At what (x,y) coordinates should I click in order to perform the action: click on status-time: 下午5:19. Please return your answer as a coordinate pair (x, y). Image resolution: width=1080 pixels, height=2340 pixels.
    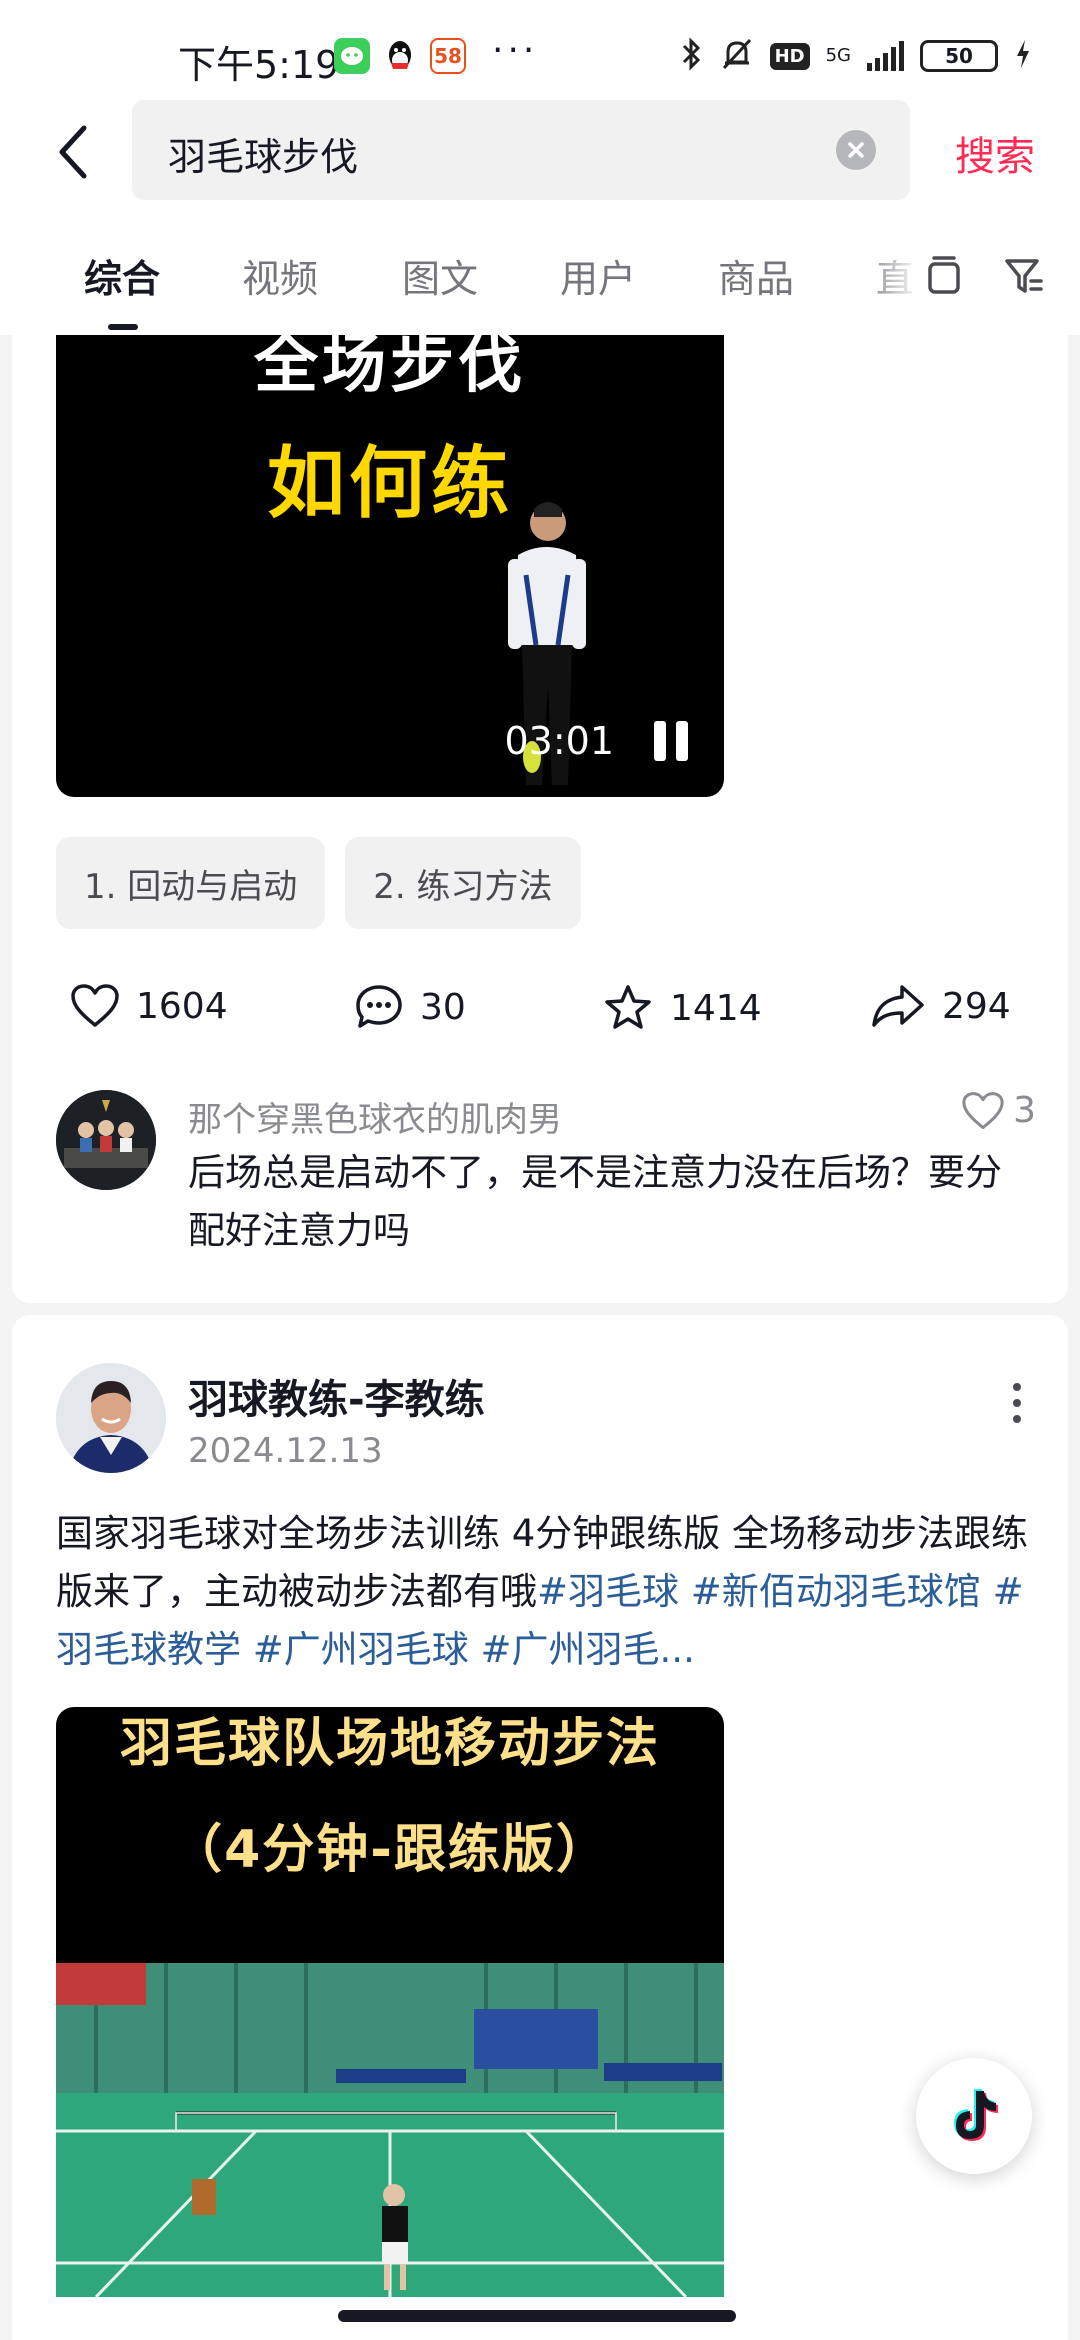
    Looking at the image, I should click on (259, 65).